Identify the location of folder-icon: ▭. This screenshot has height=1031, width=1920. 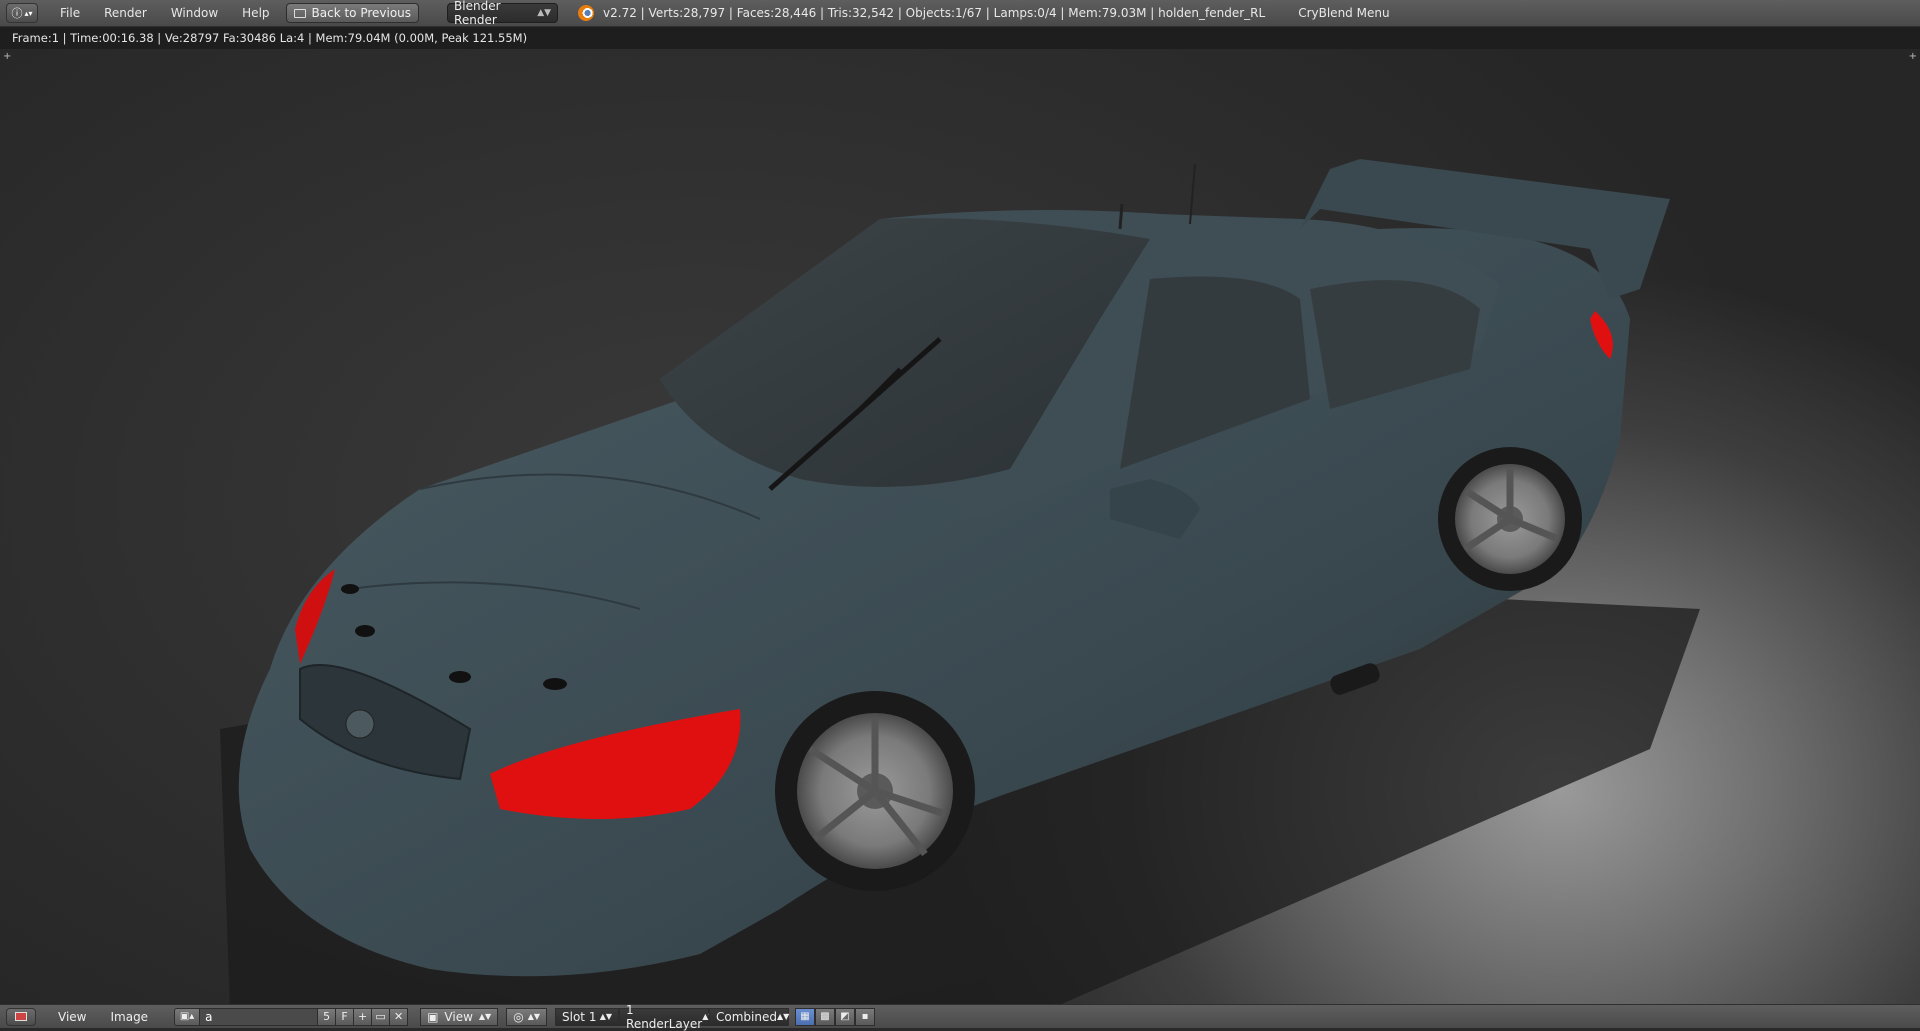
(380, 1016).